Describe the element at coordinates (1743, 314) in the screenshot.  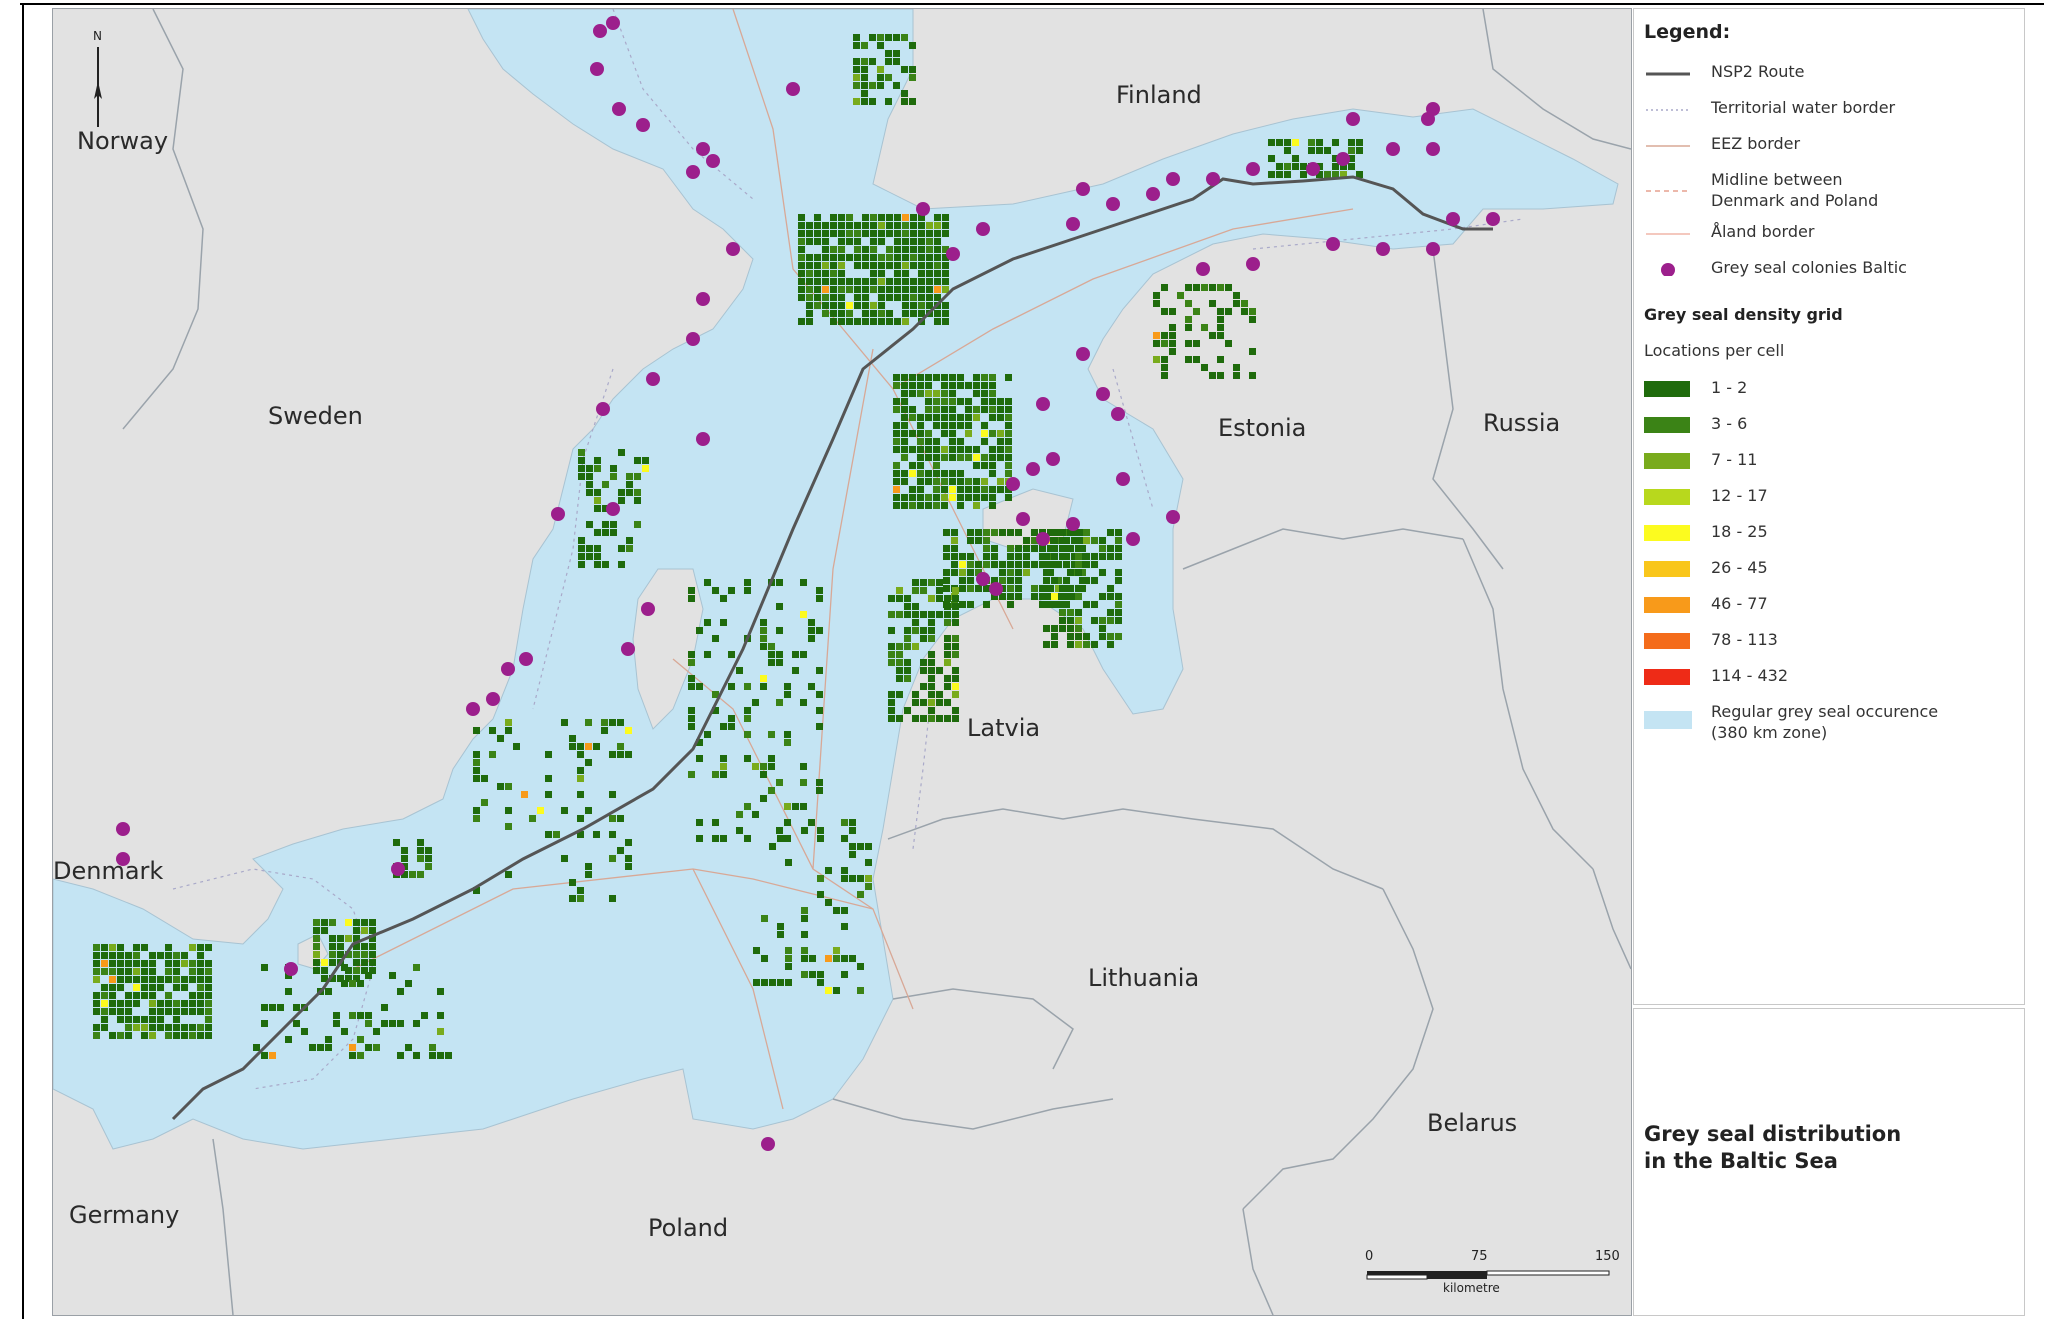
I see `grid-heading: Grey seal density grid` at that location.